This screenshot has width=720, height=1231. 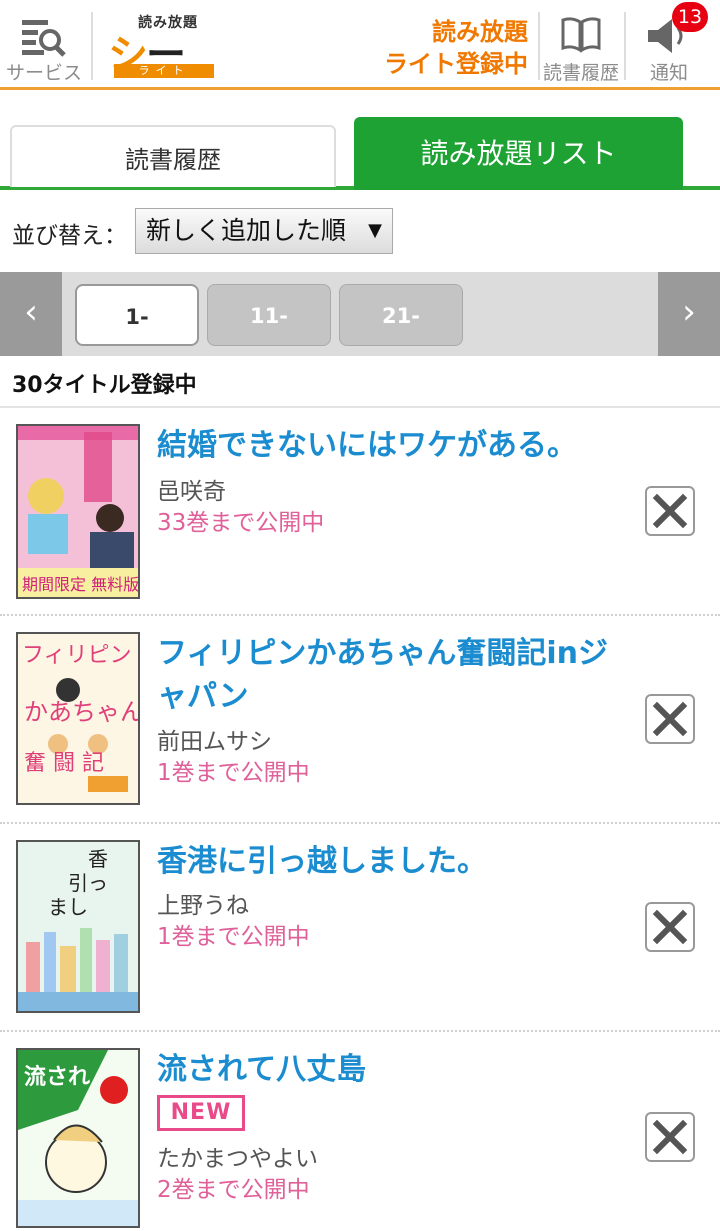 What do you see at coordinates (668, 73) in the screenshot?
I see `notification-label: 通知` at bounding box center [668, 73].